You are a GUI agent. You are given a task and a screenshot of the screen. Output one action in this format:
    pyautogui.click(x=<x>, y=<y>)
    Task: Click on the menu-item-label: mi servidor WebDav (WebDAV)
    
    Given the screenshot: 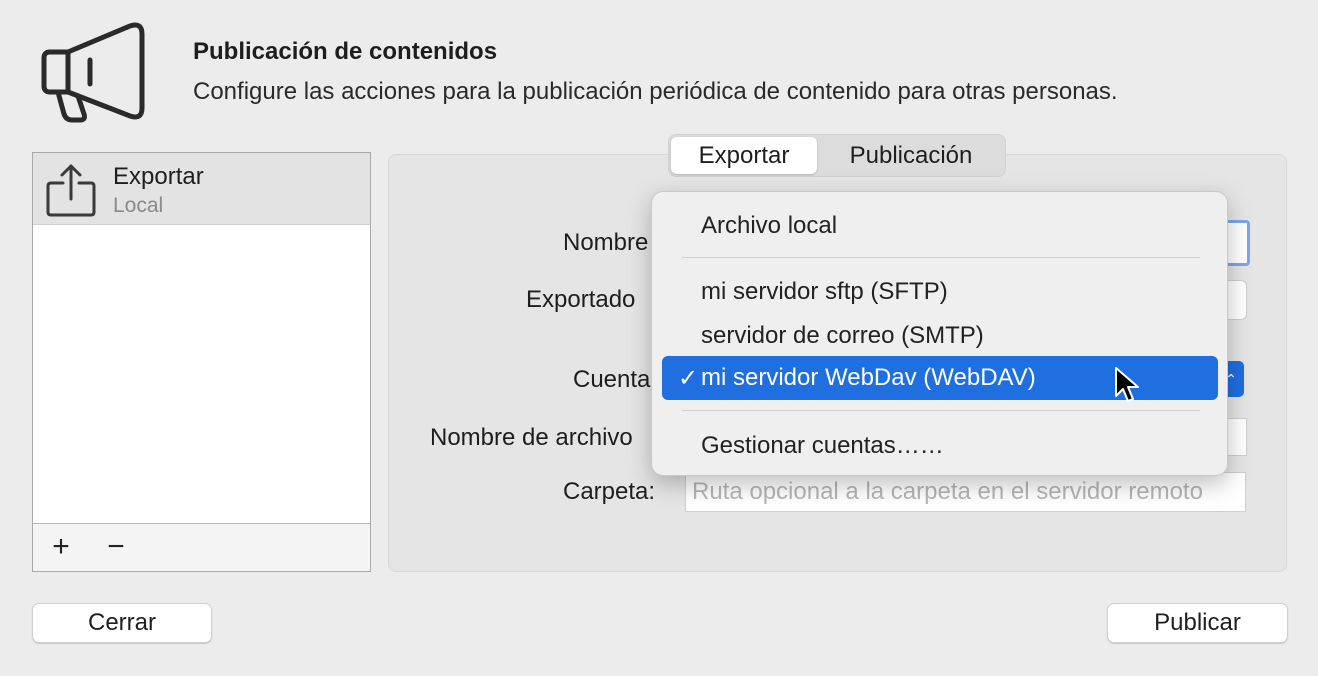 What is the action you would take?
    pyautogui.click(x=868, y=377)
    